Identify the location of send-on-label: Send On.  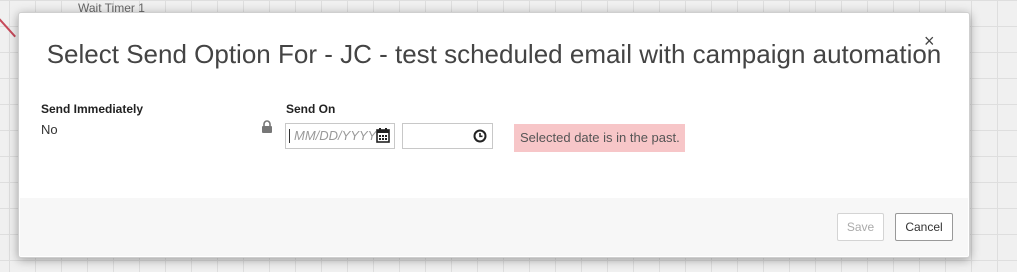
(311, 109).